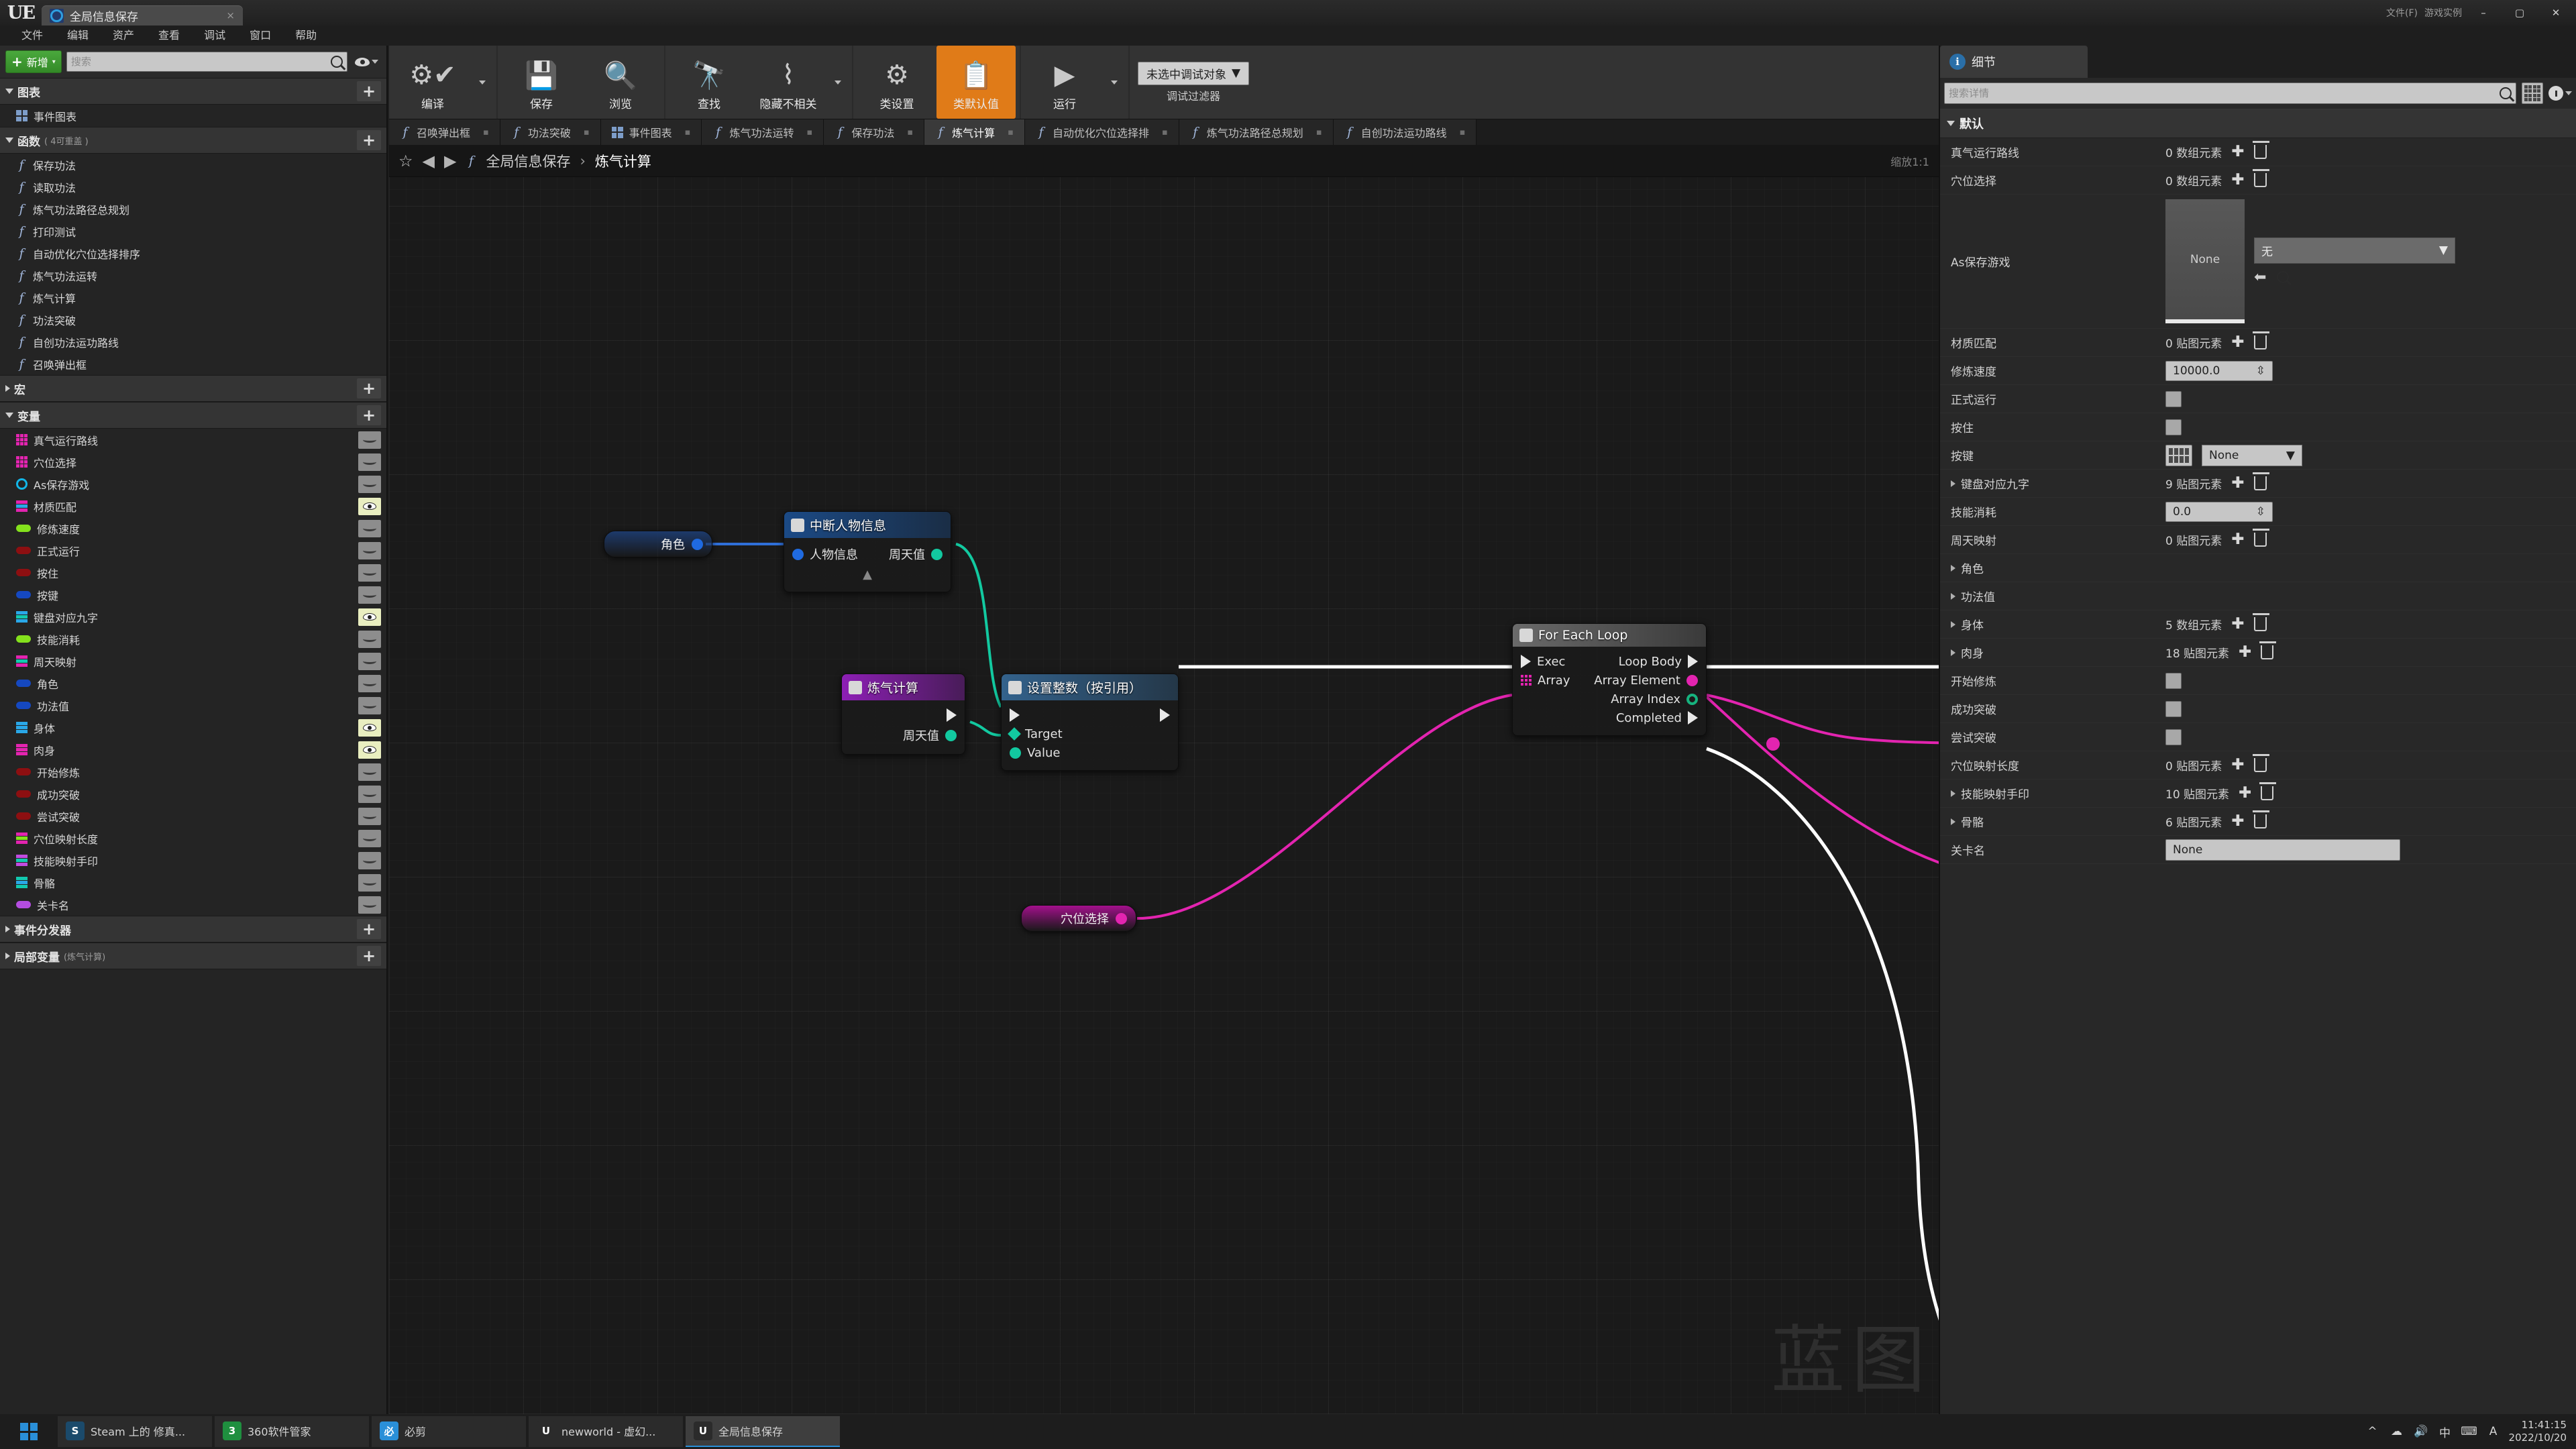 This screenshot has height=1449, width=2576. I want to click on tree-item: f 功法突破, so click(193, 320).